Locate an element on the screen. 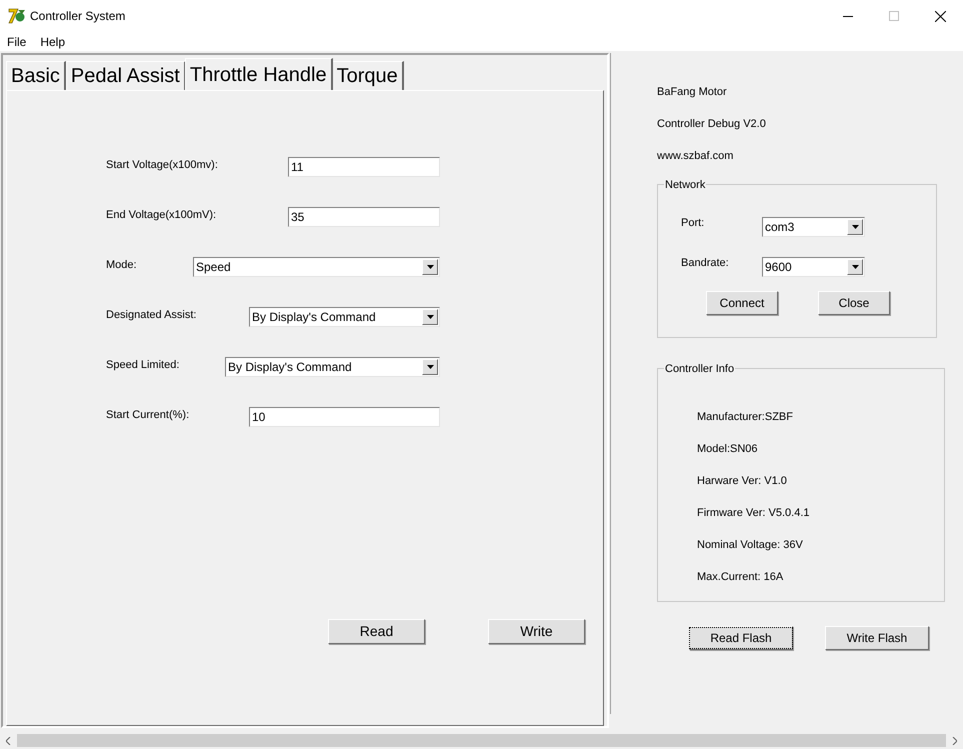  window-title: Controller System is located at coordinates (78, 16).